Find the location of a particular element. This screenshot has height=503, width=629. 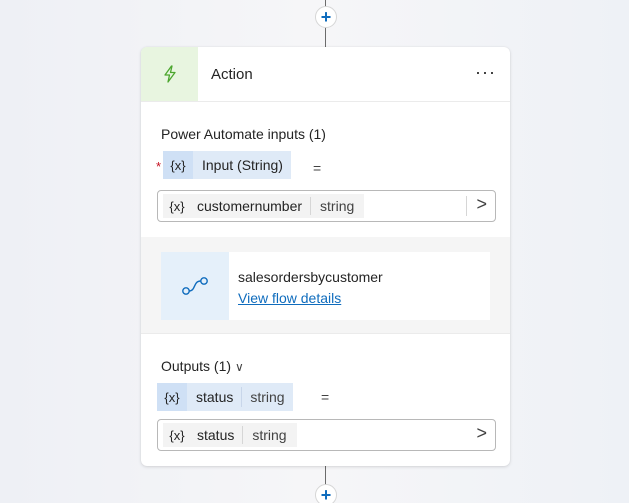

input-value-name: customernumber is located at coordinates (250, 206).